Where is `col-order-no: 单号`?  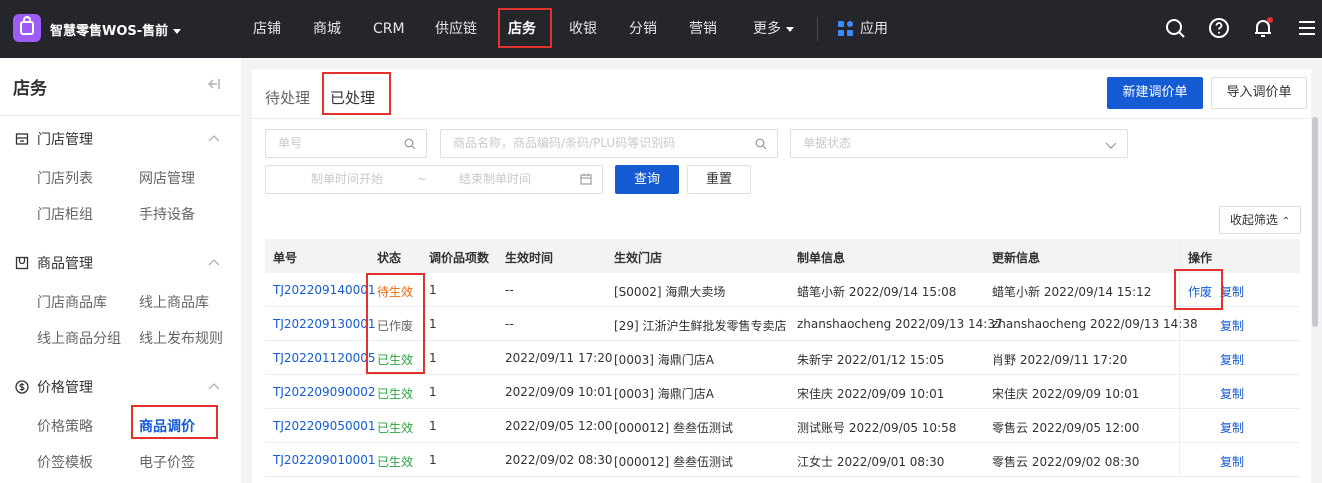 col-order-no: 单号 is located at coordinates (285, 258).